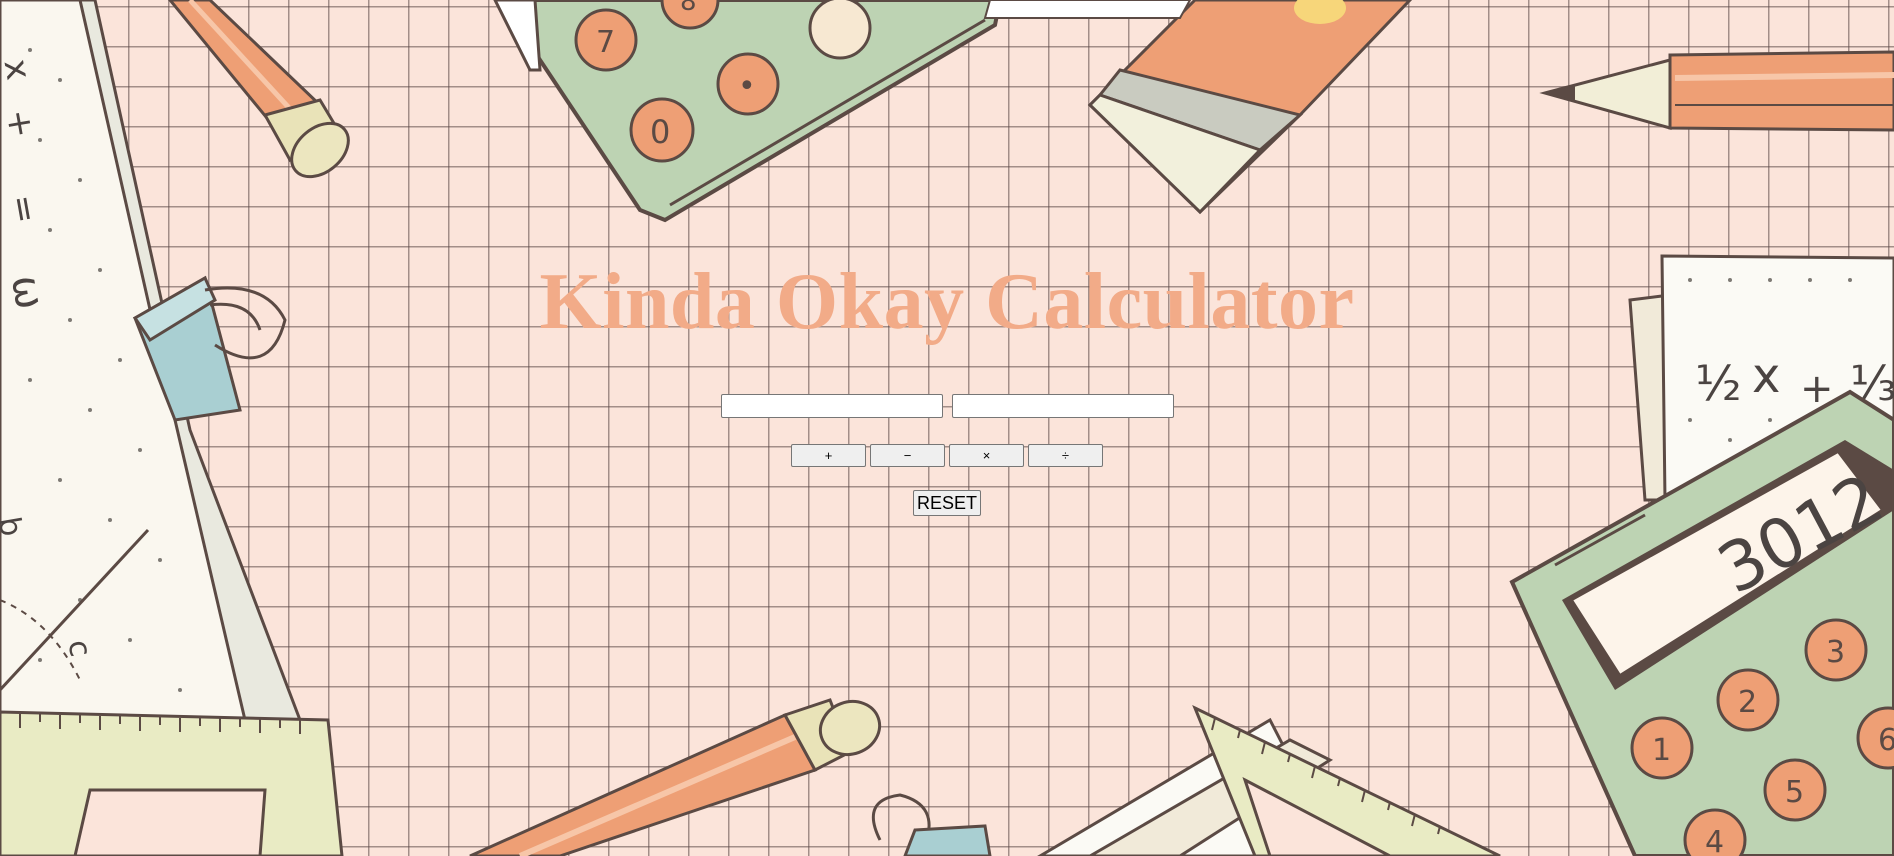 This screenshot has width=1894, height=856. I want to click on calc-key-7: 7, so click(605, 42).